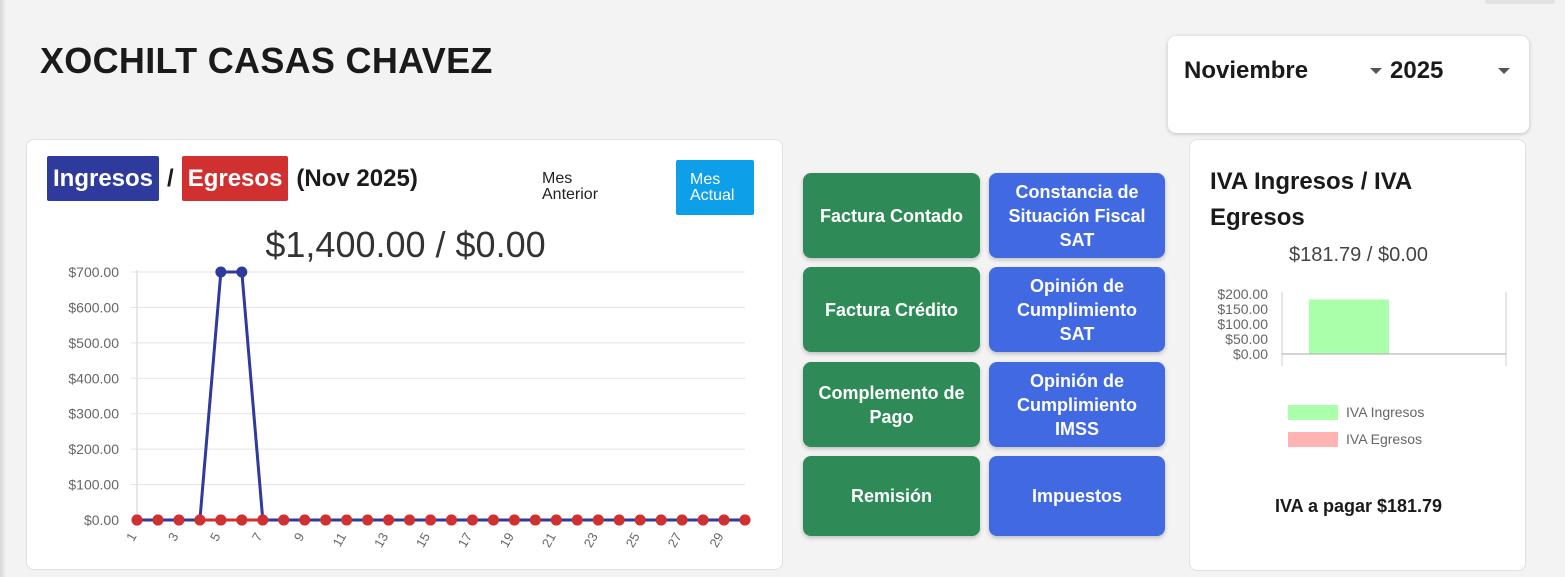 This screenshot has height=577, width=1565. Describe the element at coordinates (891, 404) in the screenshot. I see `complemento-pago-button: Complemento de Pago` at that location.